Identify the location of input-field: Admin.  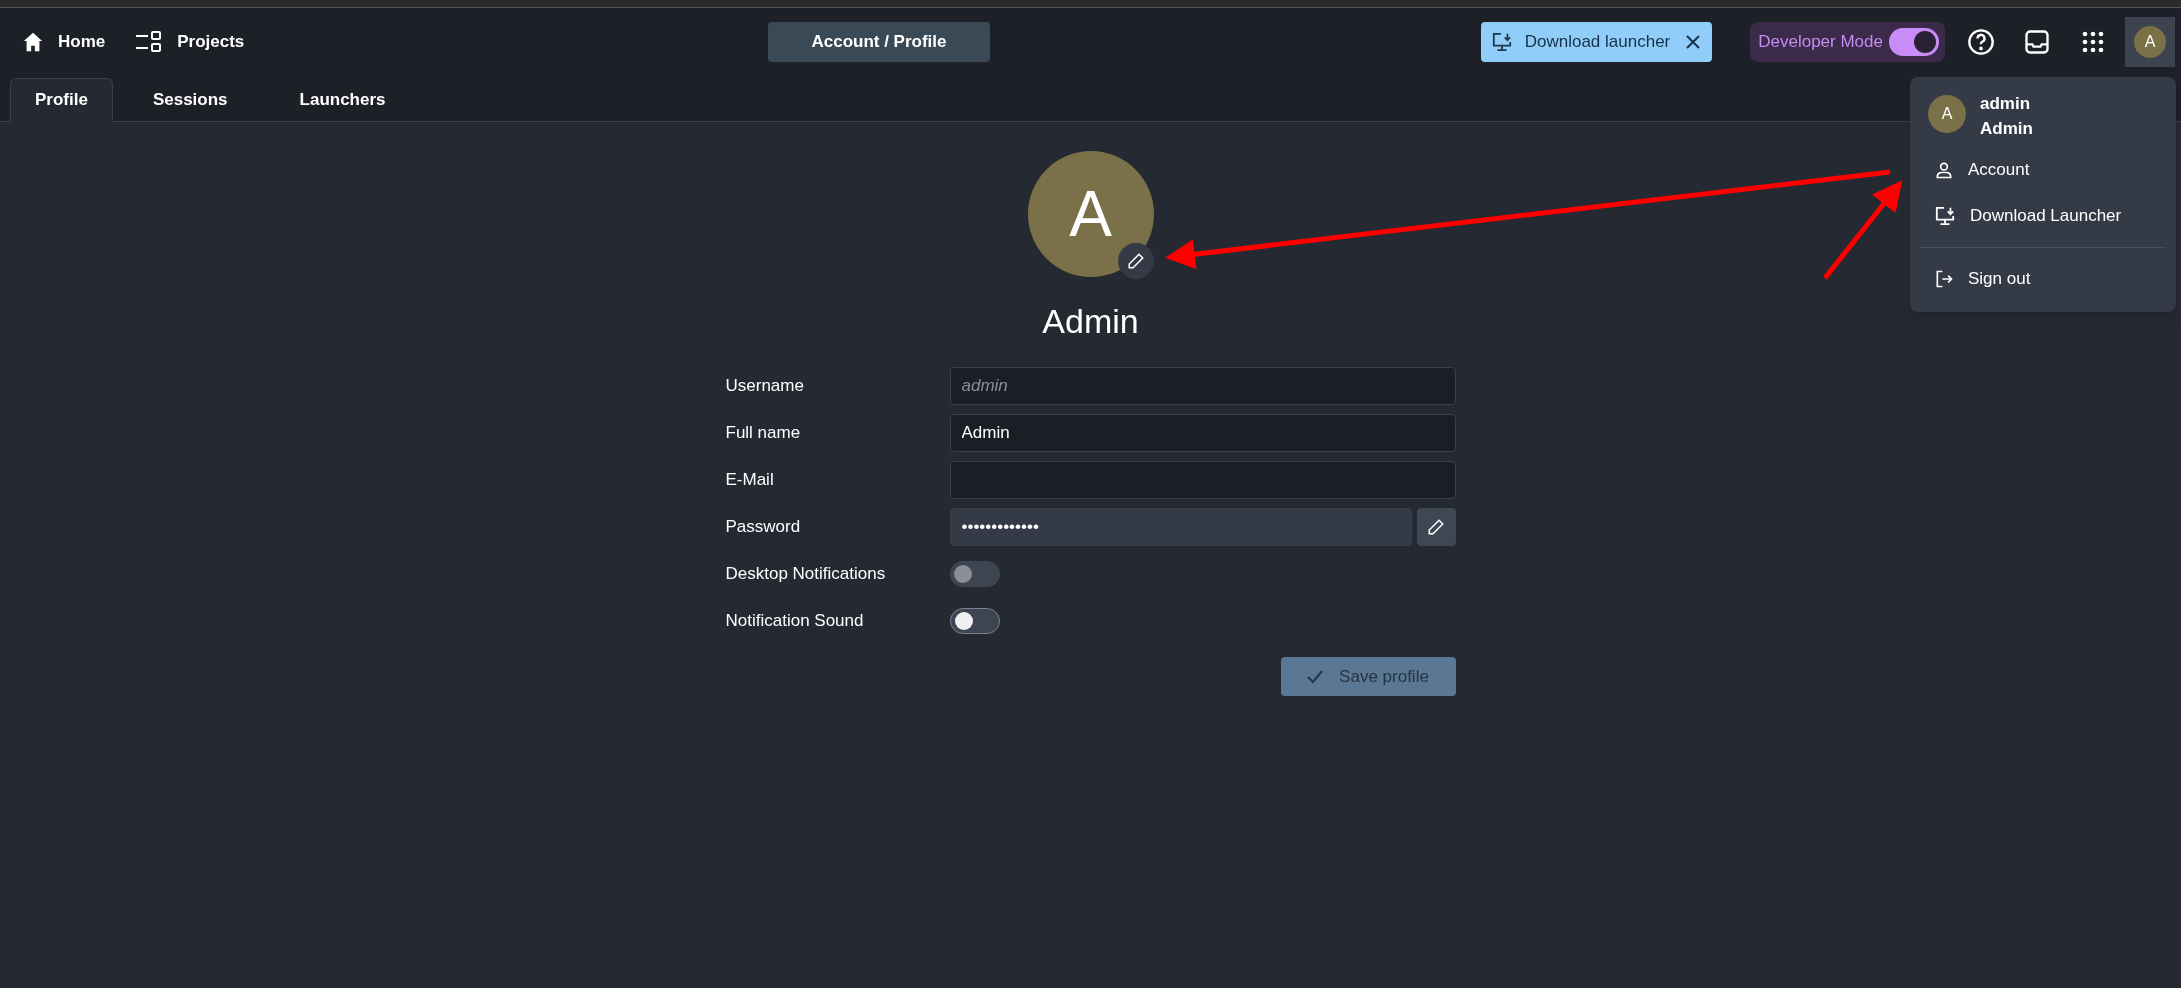
(1202, 433).